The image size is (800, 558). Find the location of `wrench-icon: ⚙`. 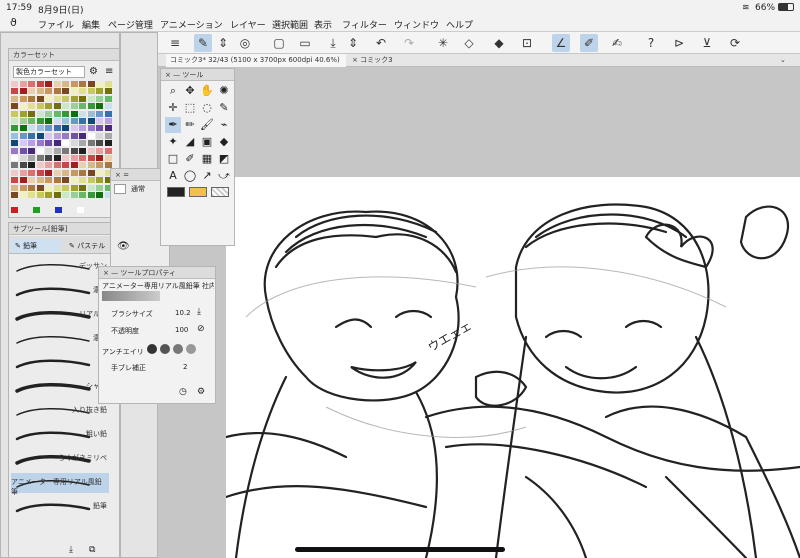

wrench-icon: ⚙ is located at coordinates (201, 392).